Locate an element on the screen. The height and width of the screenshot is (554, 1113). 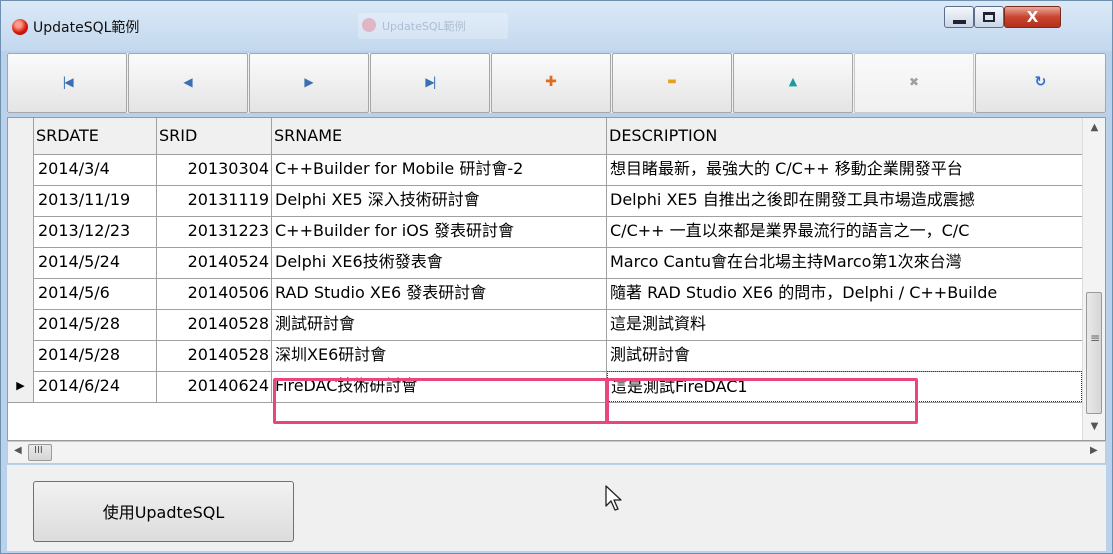
vertical-grip-icon: ≡ is located at coordinates (1095, 338).